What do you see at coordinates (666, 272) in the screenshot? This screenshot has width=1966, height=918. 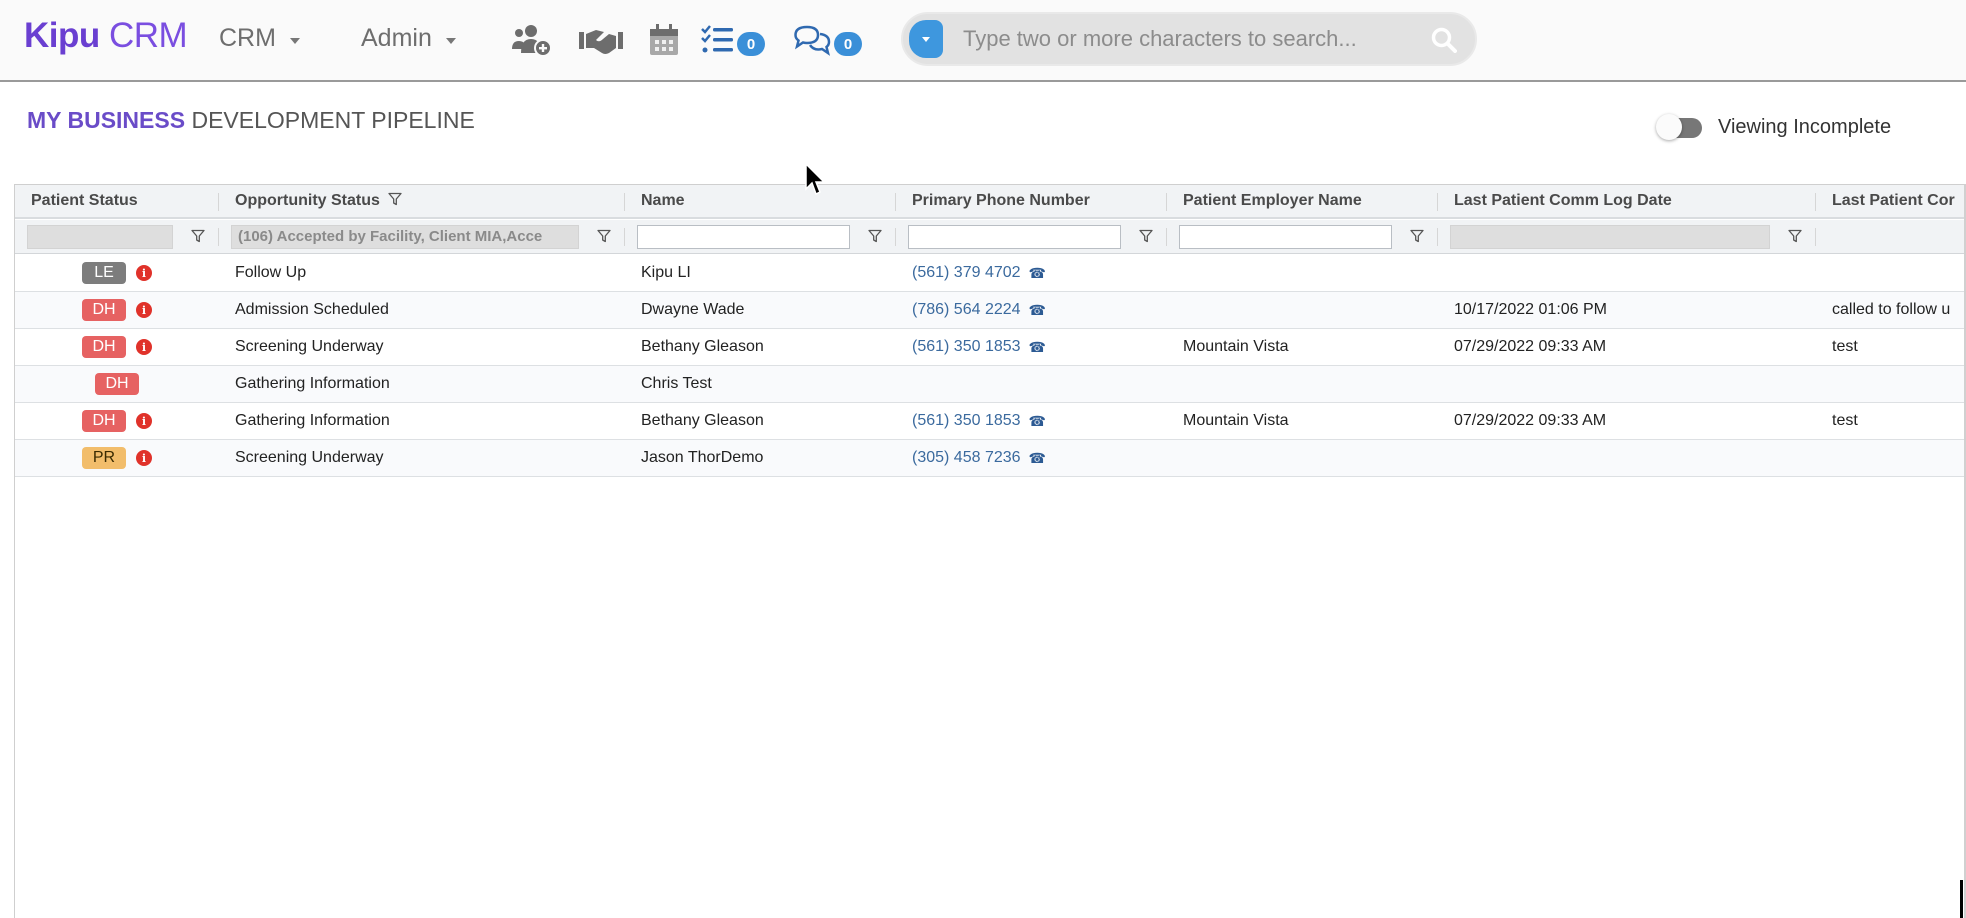 I see `patient-name: Kipu LI` at bounding box center [666, 272].